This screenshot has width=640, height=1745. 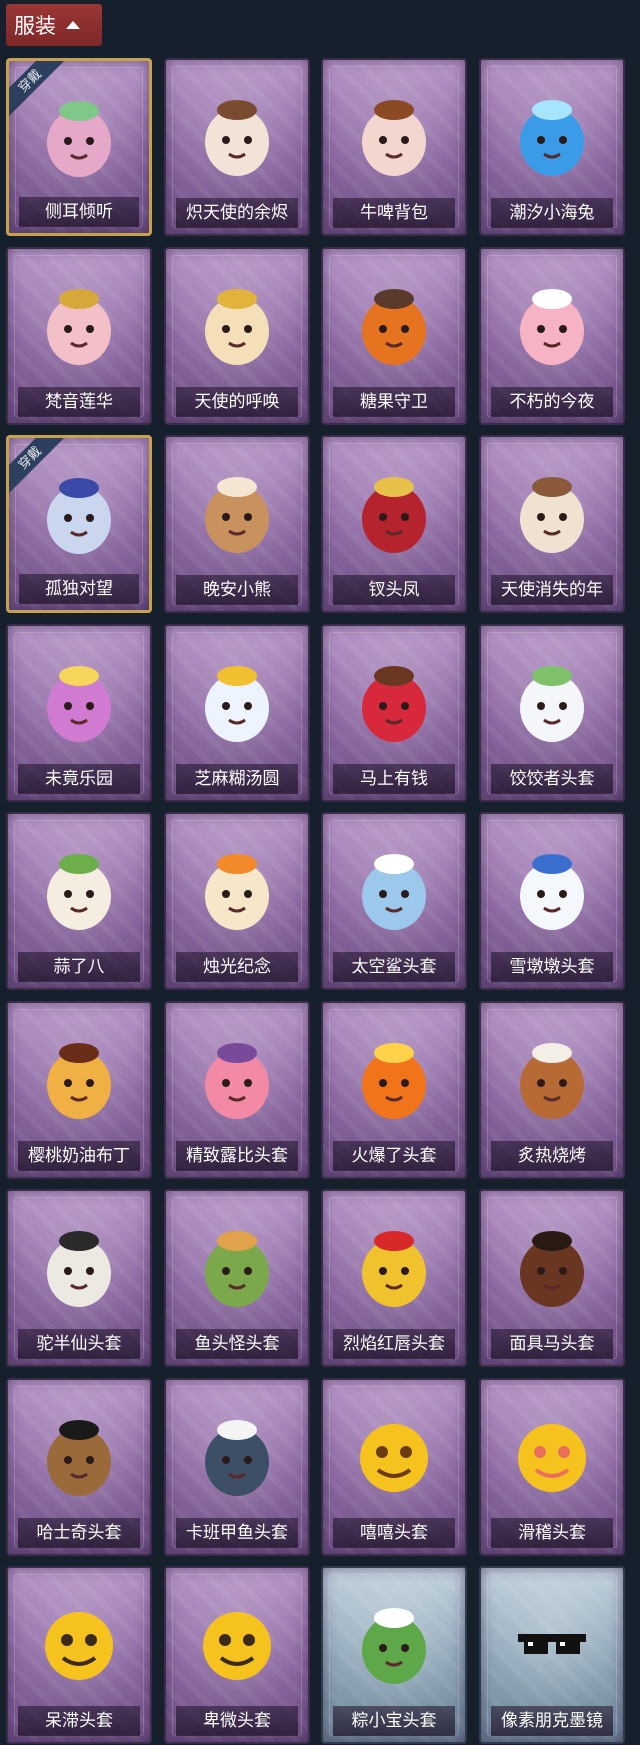 I want to click on costume-name: 面具马头套, so click(x=552, y=1344).